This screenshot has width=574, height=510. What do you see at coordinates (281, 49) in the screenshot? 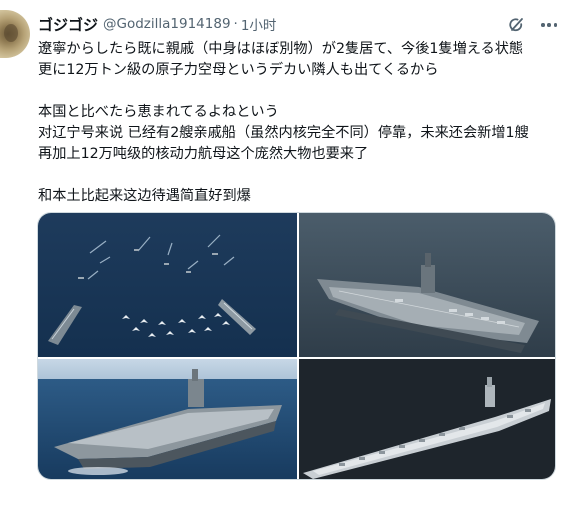
I see `tweet-line: 遼寧からしたら既に親戚（中身はほぼ別物）が2隻居て、今後1隻増える状態` at bounding box center [281, 49].